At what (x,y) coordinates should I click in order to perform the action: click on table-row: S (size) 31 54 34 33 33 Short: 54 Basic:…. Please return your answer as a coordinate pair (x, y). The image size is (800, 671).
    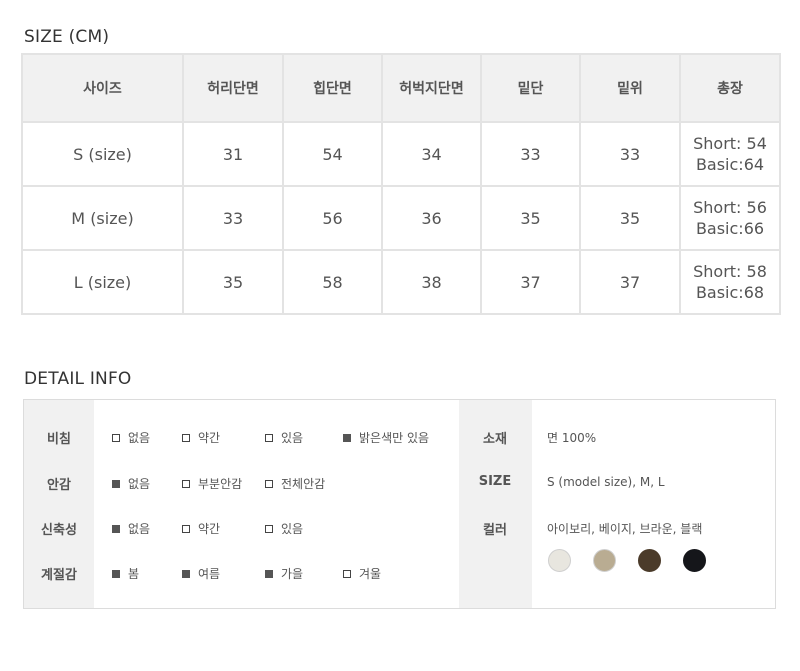
    Looking at the image, I should click on (401, 154).